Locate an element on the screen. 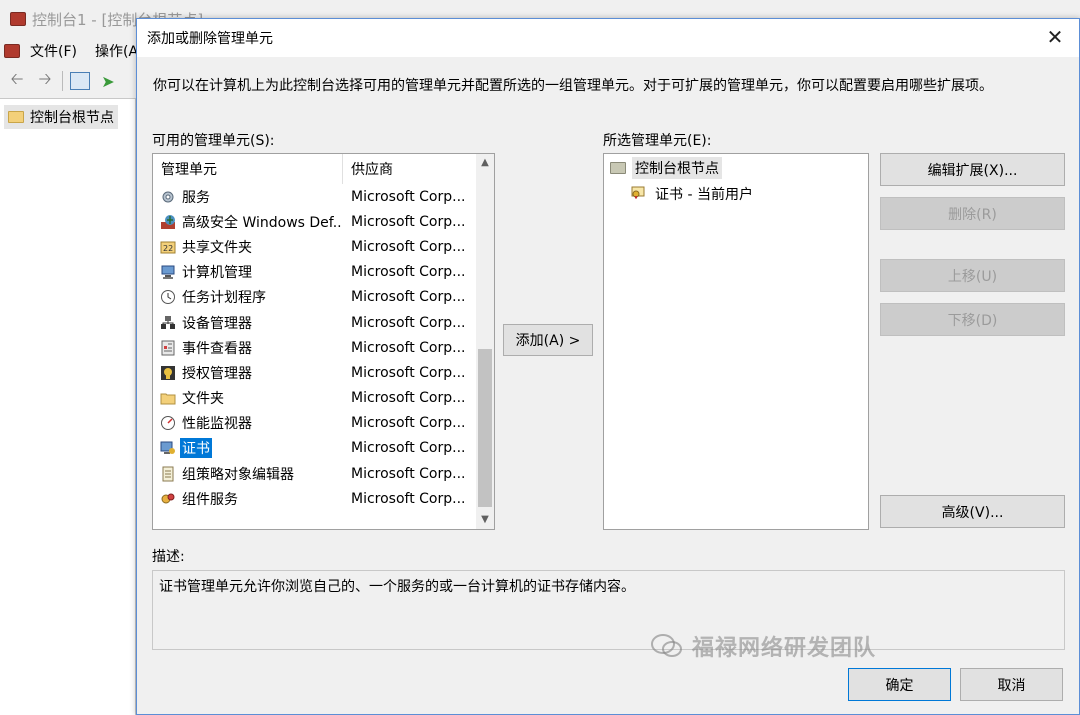  snapin-name: 服务 is located at coordinates (196, 197).